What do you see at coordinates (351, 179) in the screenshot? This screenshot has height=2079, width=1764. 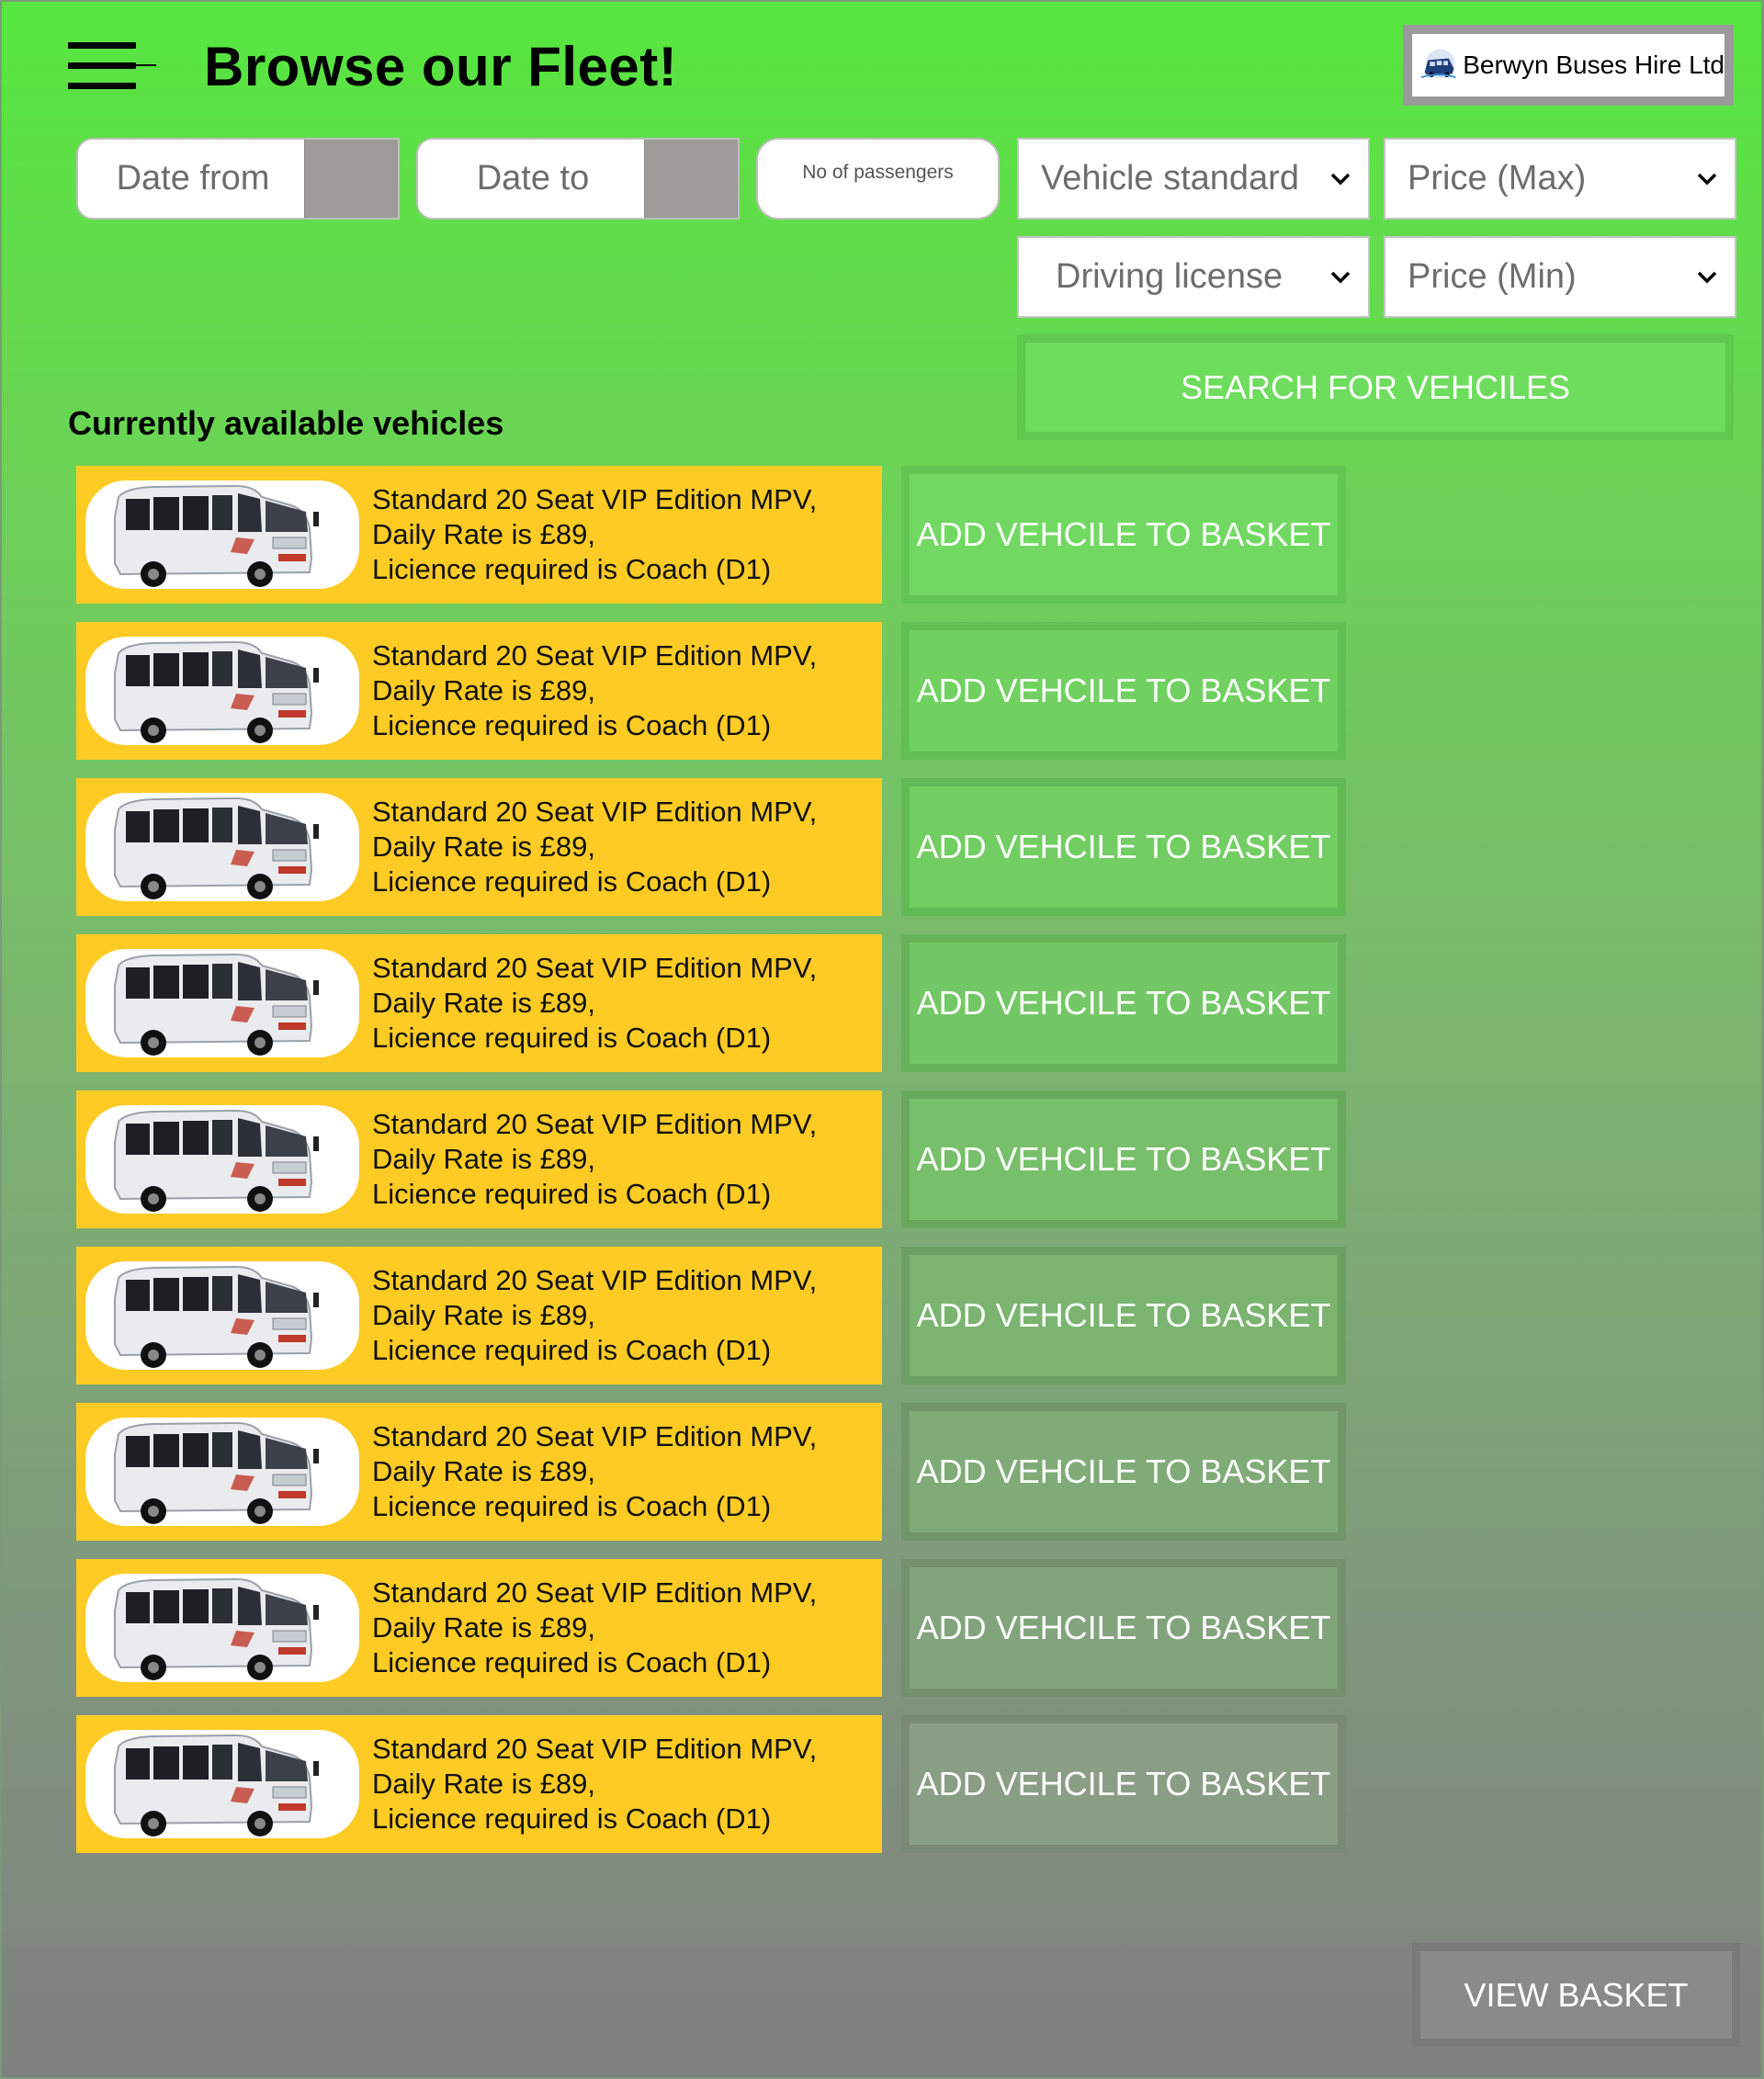 I see `date-from-picker-button` at bounding box center [351, 179].